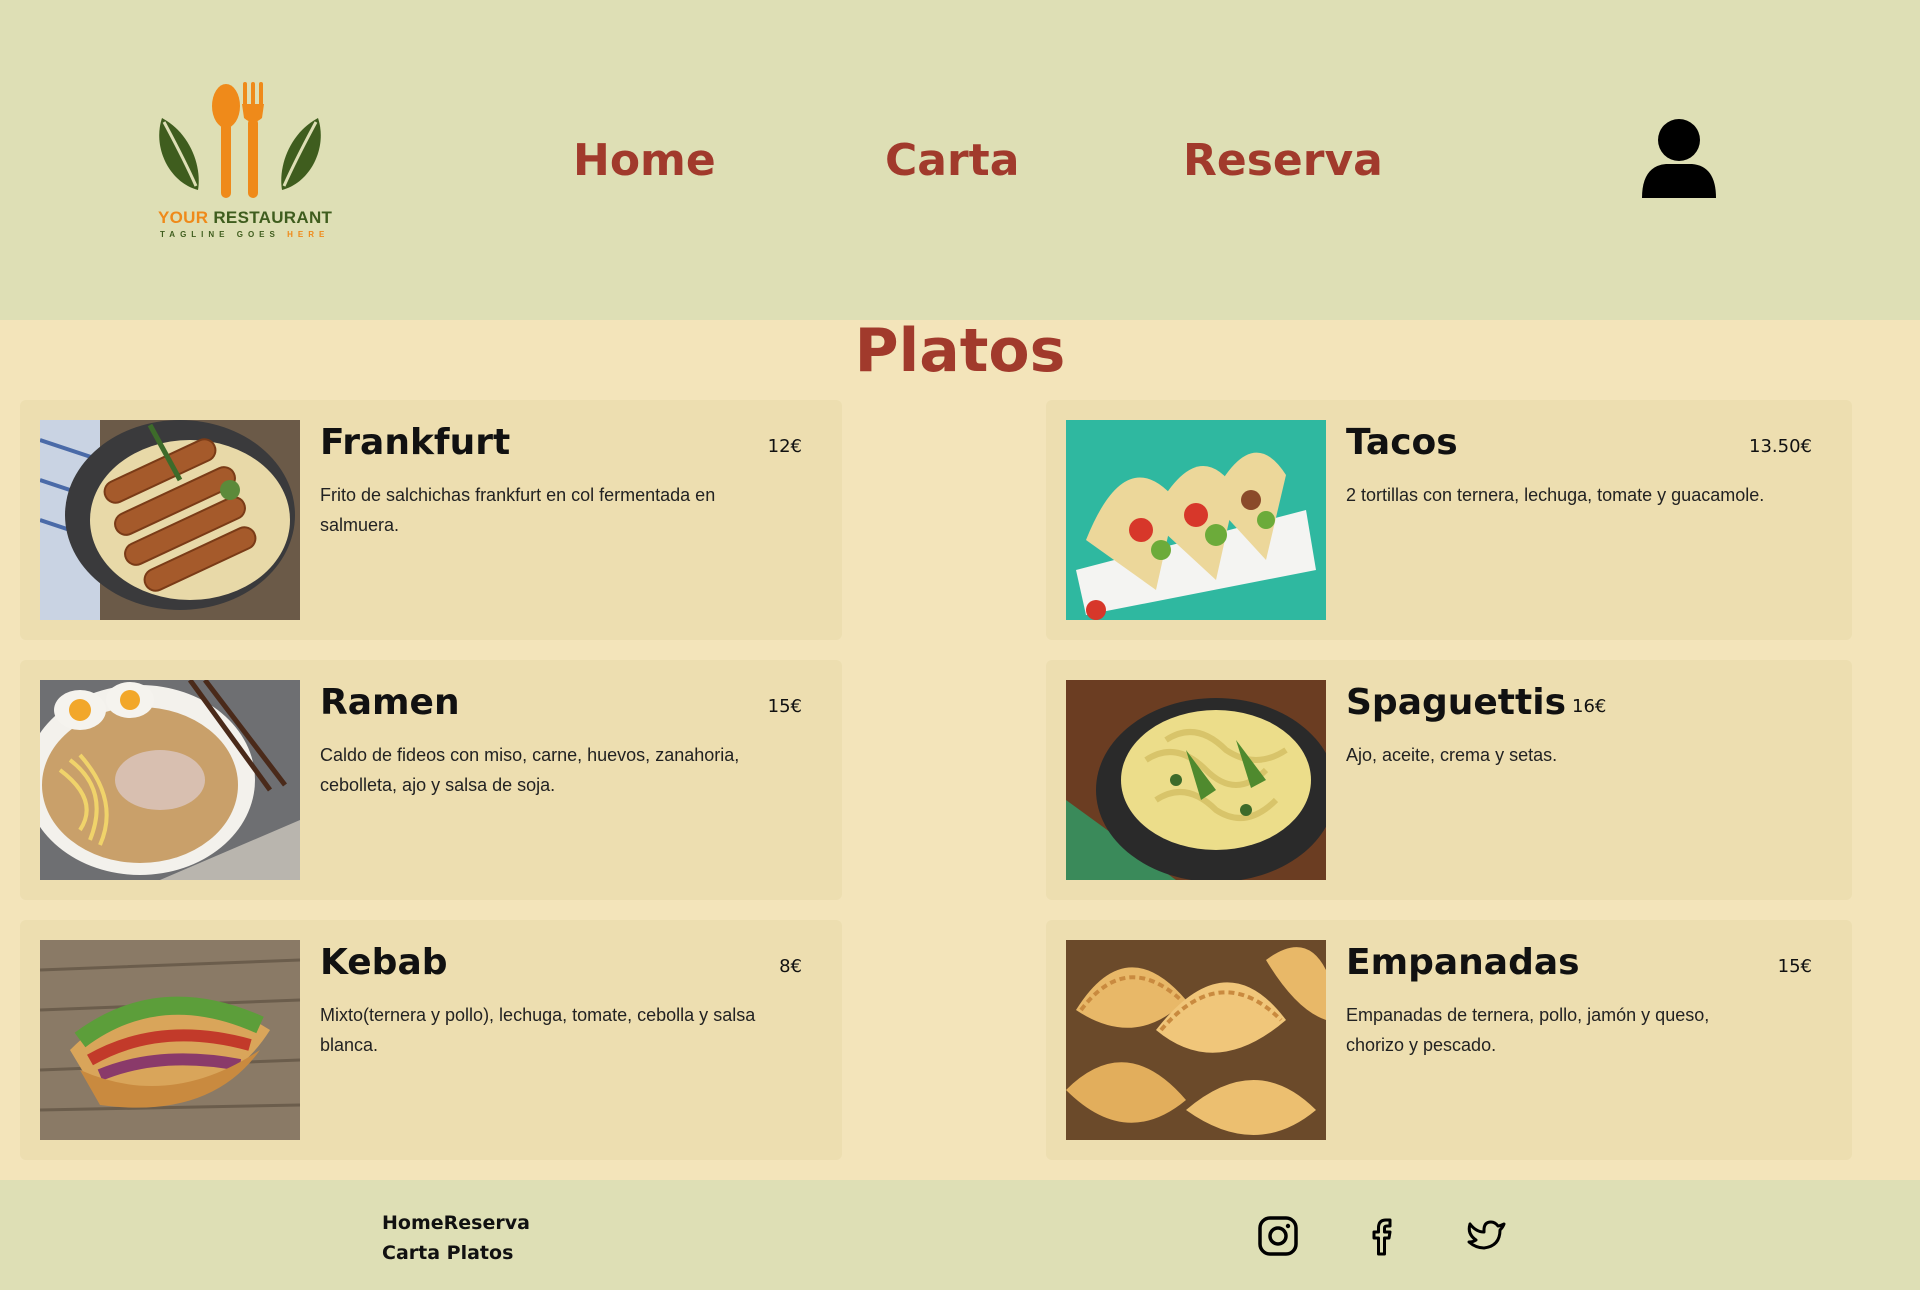  What do you see at coordinates (415, 442) in the screenshot?
I see `dish-name: Frankfurt` at bounding box center [415, 442].